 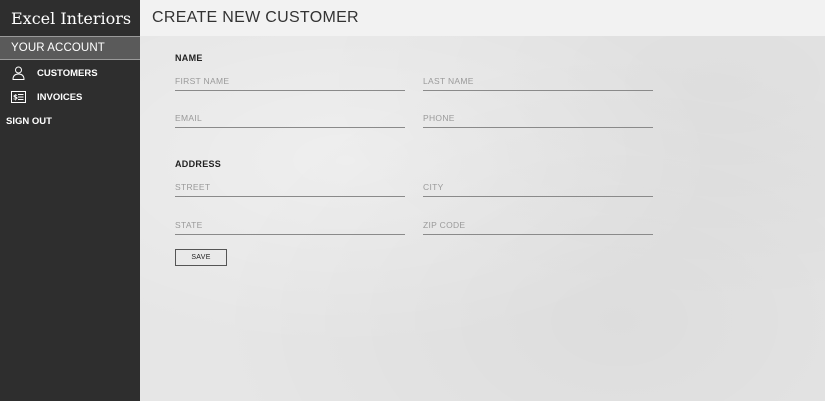 What do you see at coordinates (198, 164) in the screenshot?
I see `address-section-label: ADDRESS` at bounding box center [198, 164].